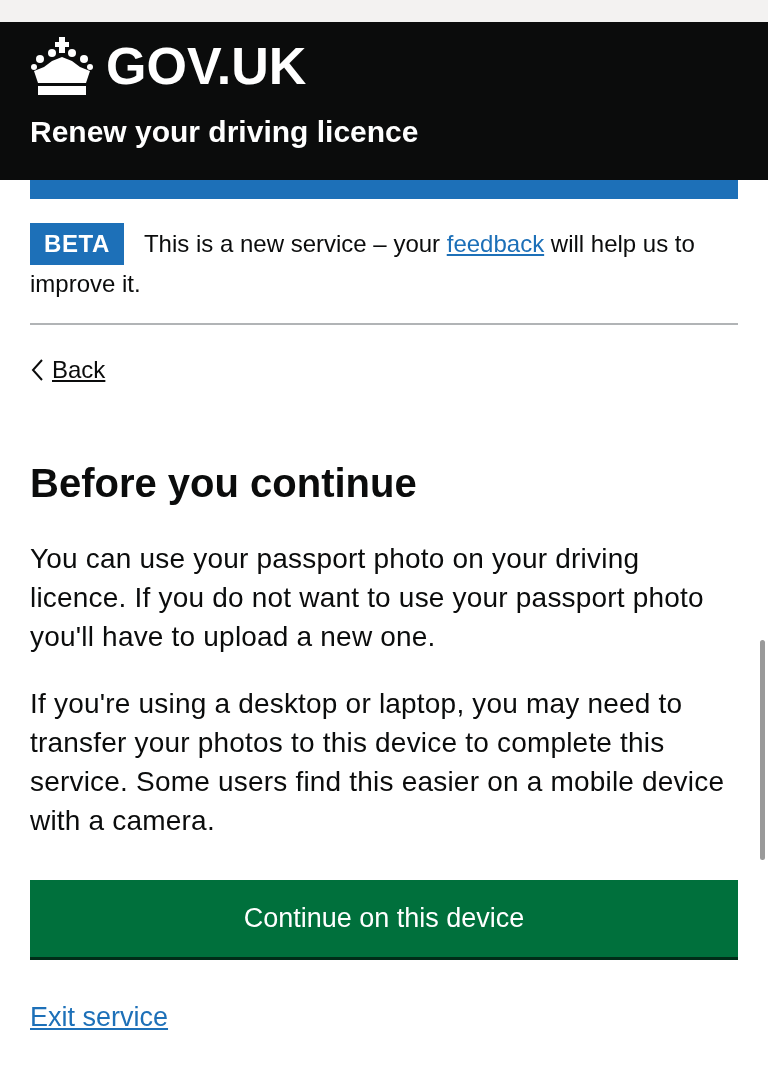 The height and width of the screenshot is (1066, 768). What do you see at coordinates (384, 263) in the screenshot?
I see `phase-banner-text: BETA This is a new service – your feedback will help us to improve it.` at bounding box center [384, 263].